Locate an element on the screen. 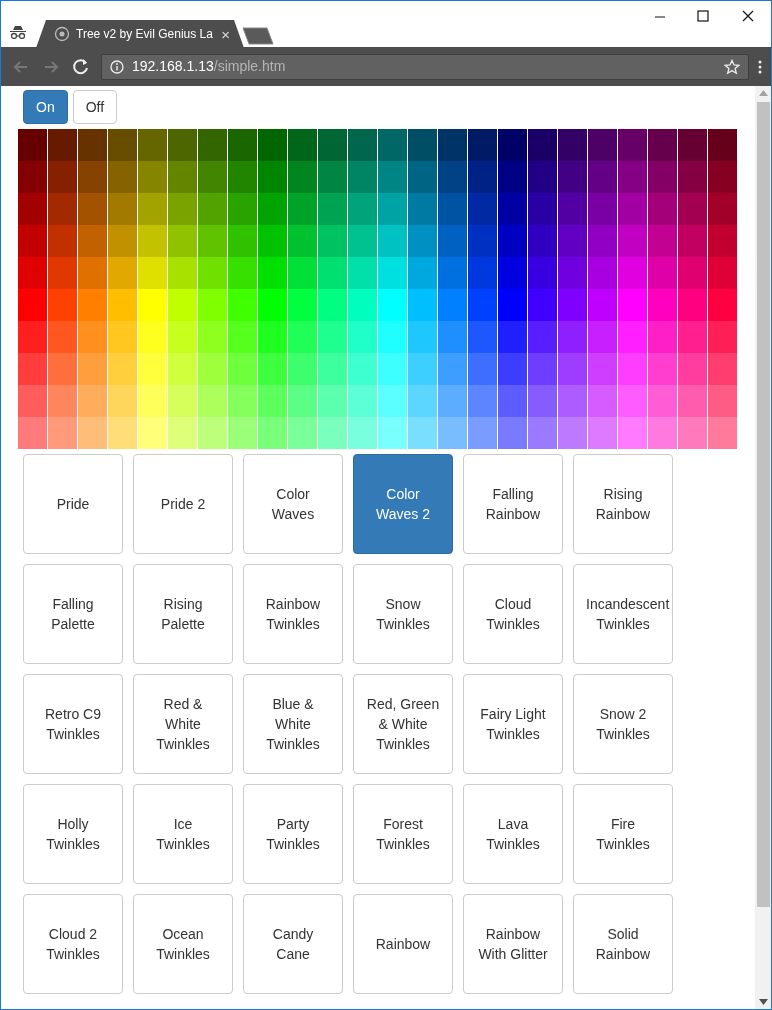 The image size is (772, 1010). address-field: 192.168.1.13/simple.htm is located at coordinates (425, 66).